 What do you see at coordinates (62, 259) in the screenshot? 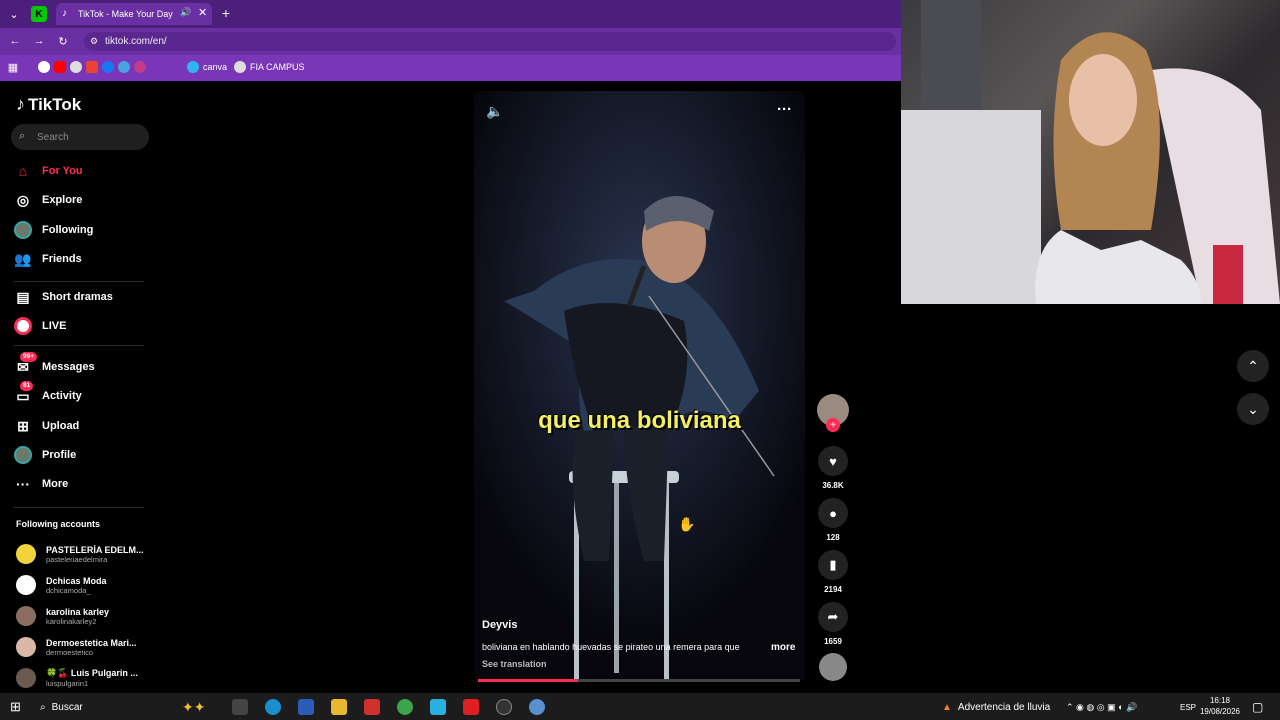
I see `sidebar-item-label: Friends` at bounding box center [62, 259].